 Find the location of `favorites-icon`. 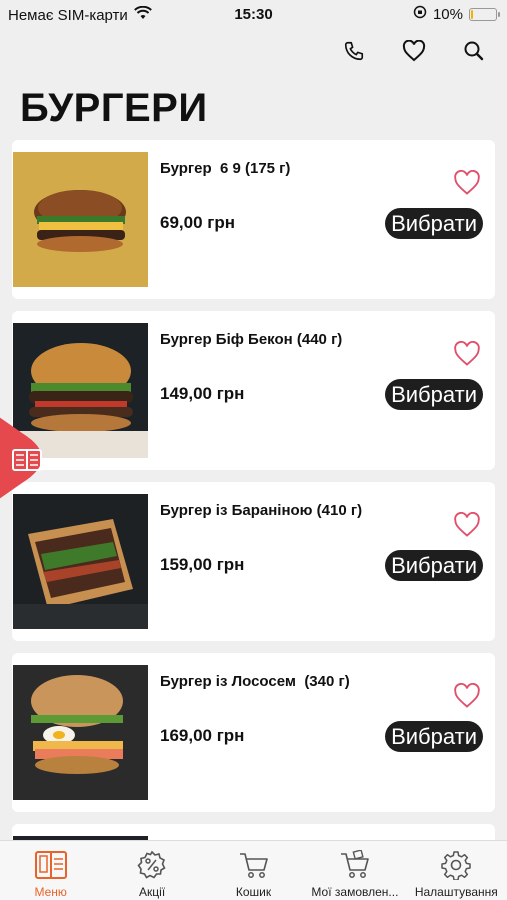

favorites-icon is located at coordinates (414, 51).